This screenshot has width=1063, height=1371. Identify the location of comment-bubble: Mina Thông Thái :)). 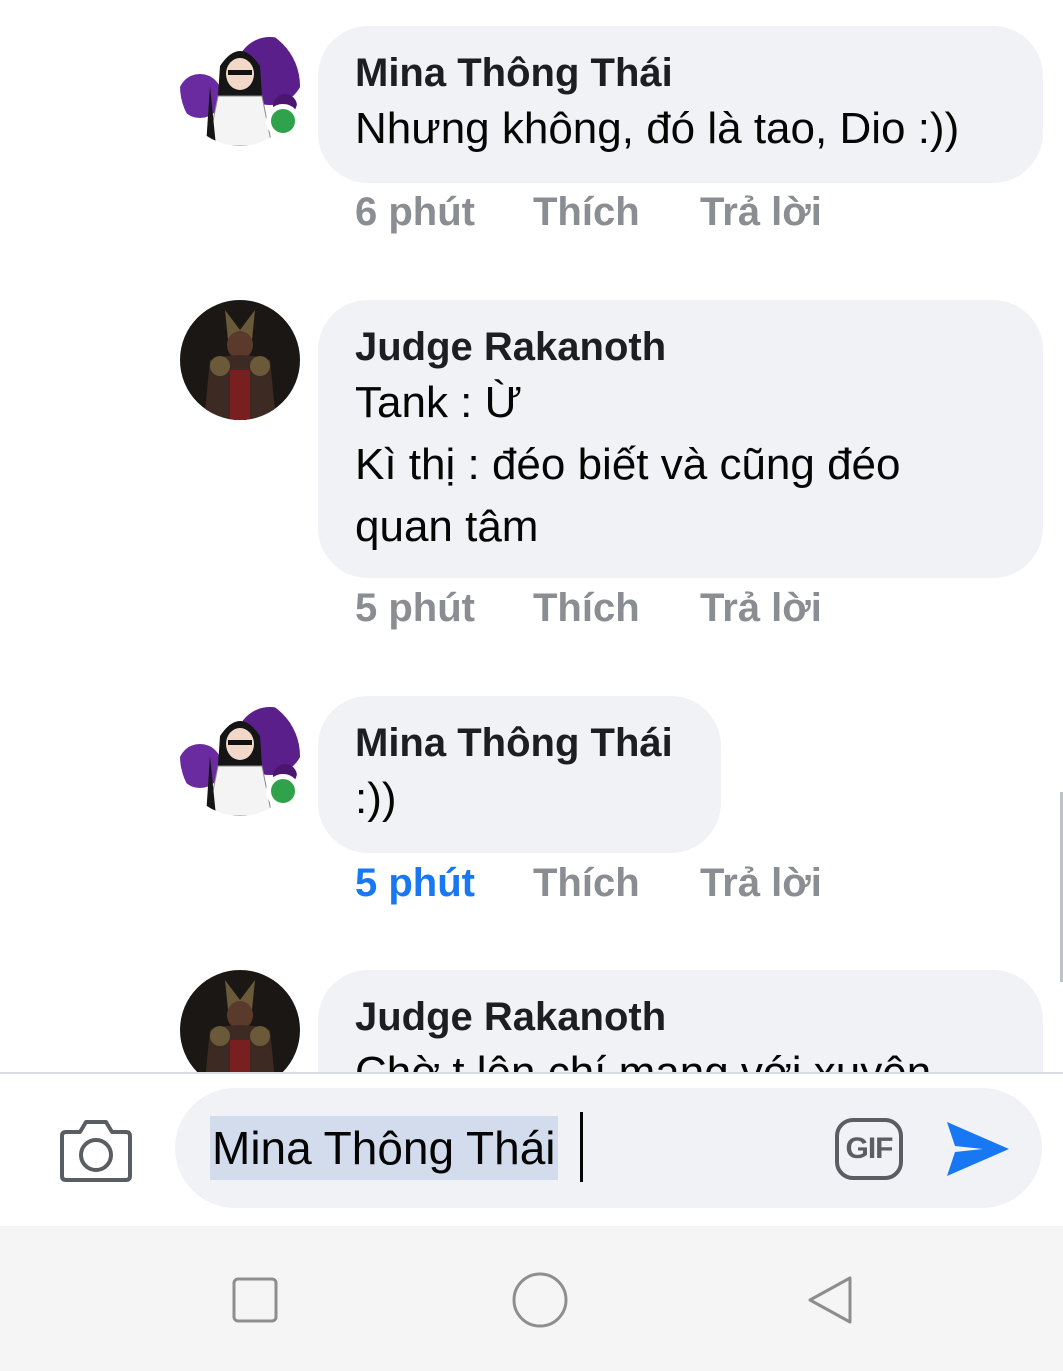
(519, 774).